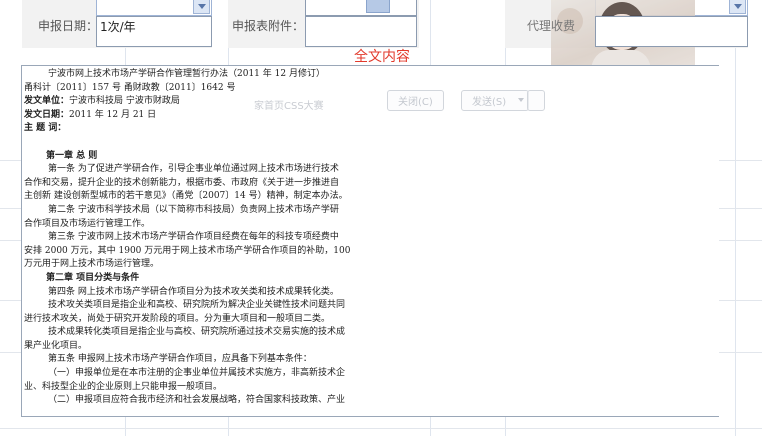 Image resolution: width=762 pixels, height=436 pixels. I want to click on document-line-text: 进行技术攻关，尚处于研究开发阶段的项目。分为重大项目和一般项目二类。, so click(177, 318).